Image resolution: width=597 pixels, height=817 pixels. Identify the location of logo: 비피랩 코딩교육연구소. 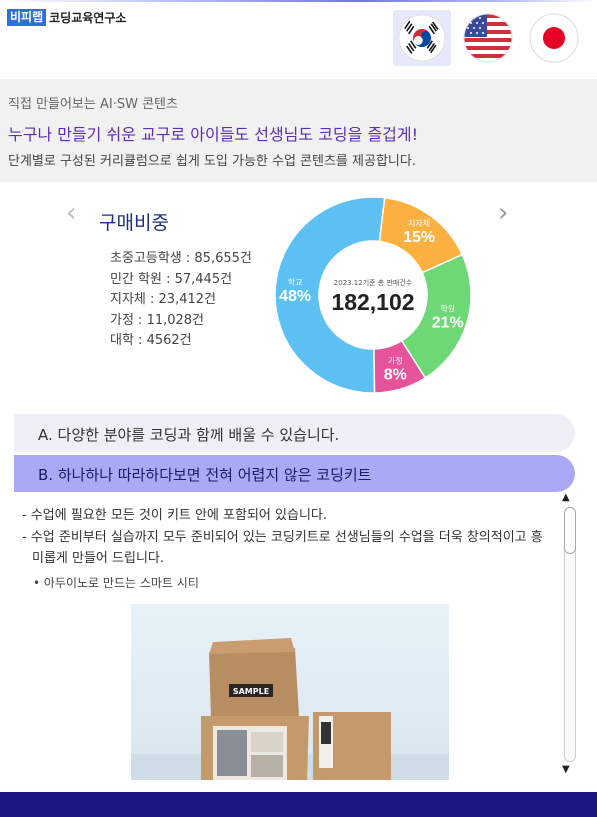
(66, 17).